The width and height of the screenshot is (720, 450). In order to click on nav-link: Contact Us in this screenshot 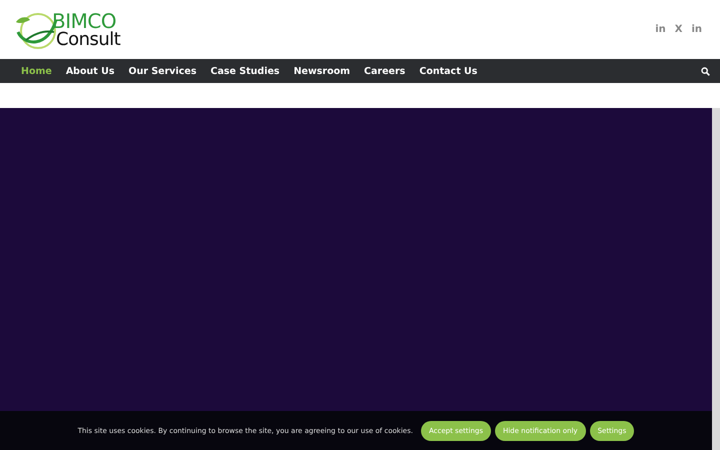, I will do `click(448, 71)`.